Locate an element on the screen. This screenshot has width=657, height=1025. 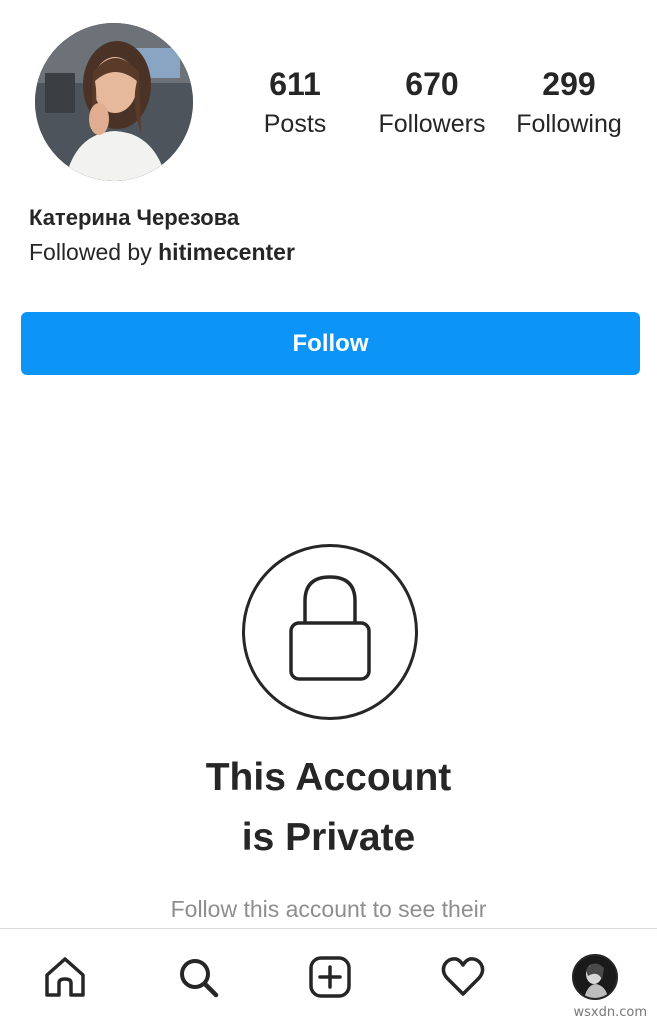
followed-by-line: Followed by hitimecenter is located at coordinates (162, 252).